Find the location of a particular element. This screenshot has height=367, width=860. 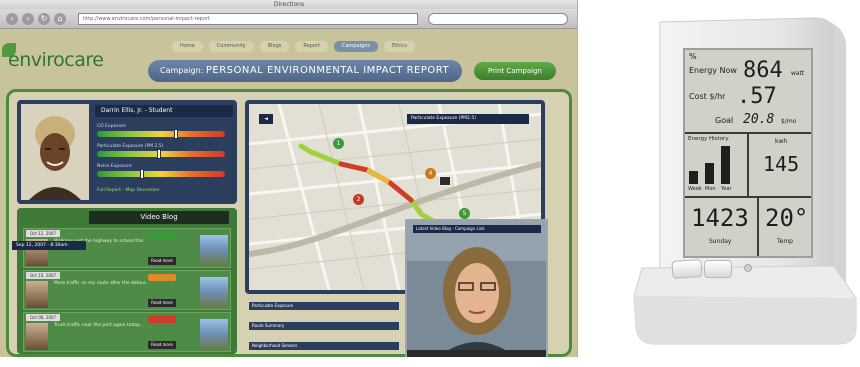

device-button-middle is located at coordinates (718, 269).